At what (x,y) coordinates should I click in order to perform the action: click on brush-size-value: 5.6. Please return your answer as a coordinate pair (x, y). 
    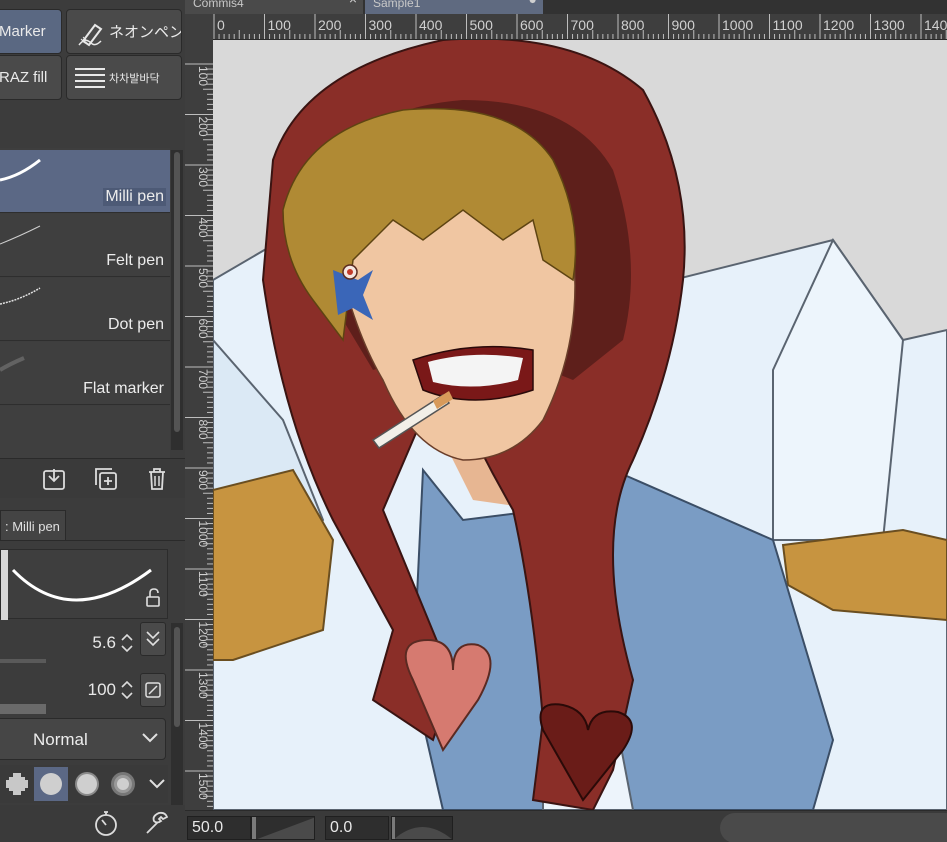
    Looking at the image, I should click on (104, 643).